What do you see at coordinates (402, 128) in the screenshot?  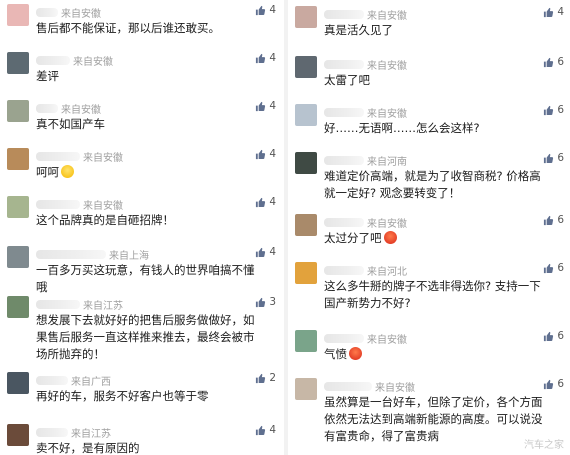 I see `comment-text-content: 好……无语啊……怎么会这样?` at bounding box center [402, 128].